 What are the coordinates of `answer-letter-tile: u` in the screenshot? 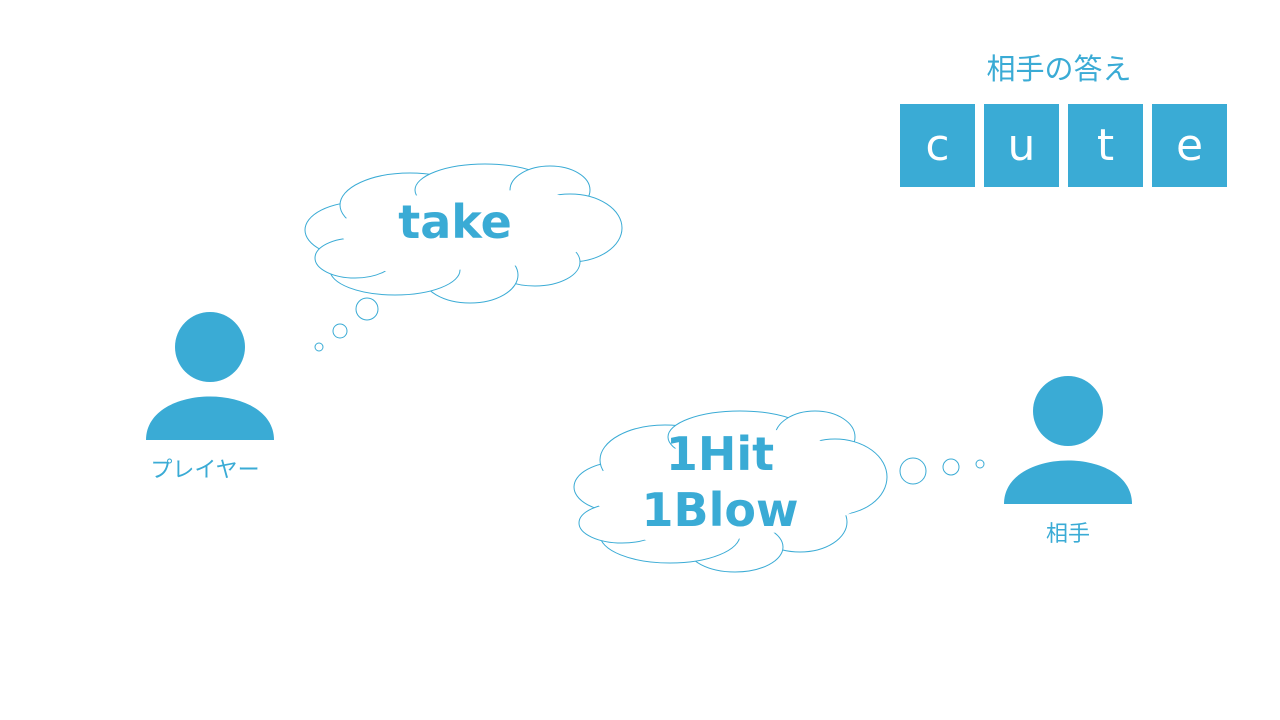 It's located at (1021, 145).